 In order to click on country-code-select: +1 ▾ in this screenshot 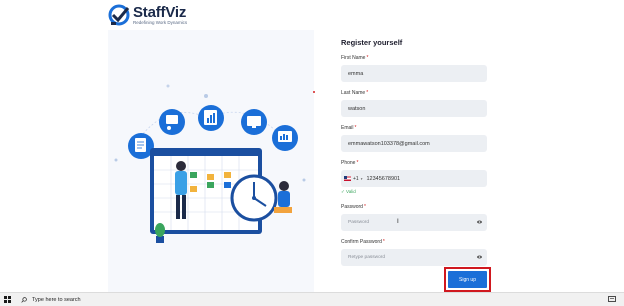, I will do `click(353, 179)`.